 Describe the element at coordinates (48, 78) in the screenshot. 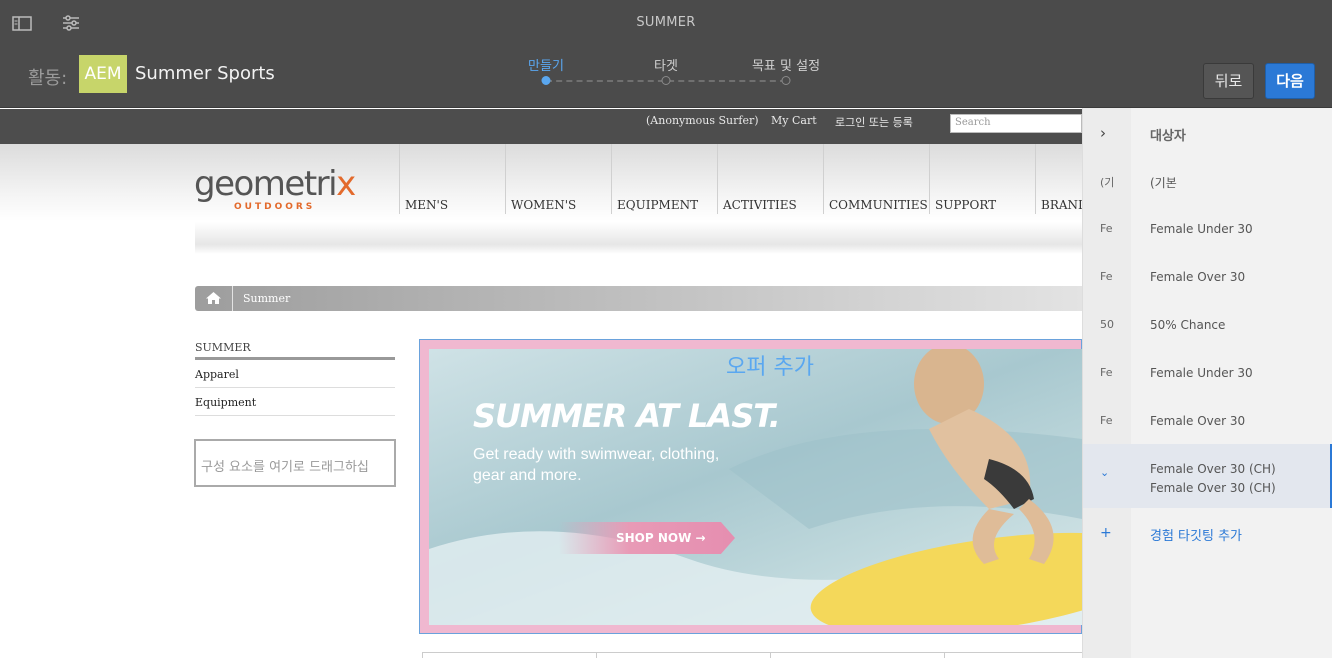

I see `activity-label: 활동:` at that location.